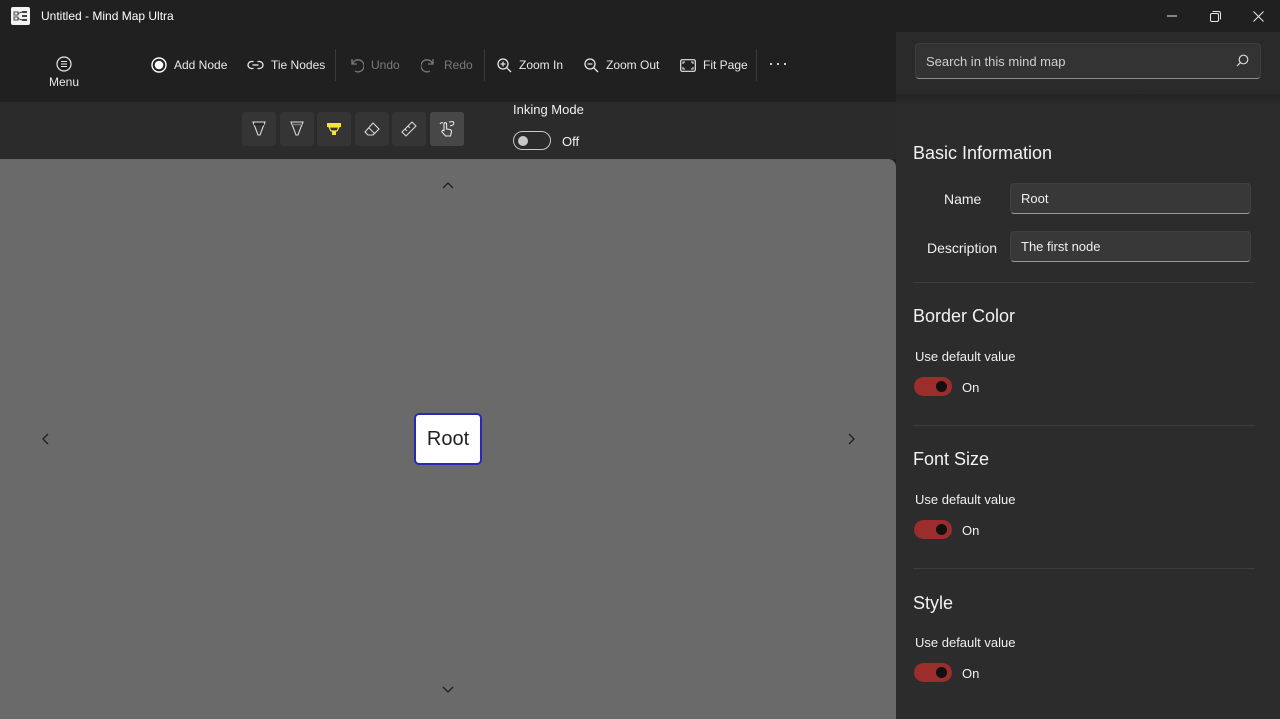 This screenshot has height=719, width=1280. I want to click on window-title: Untitled - Mind Map Ultra, so click(107, 16).